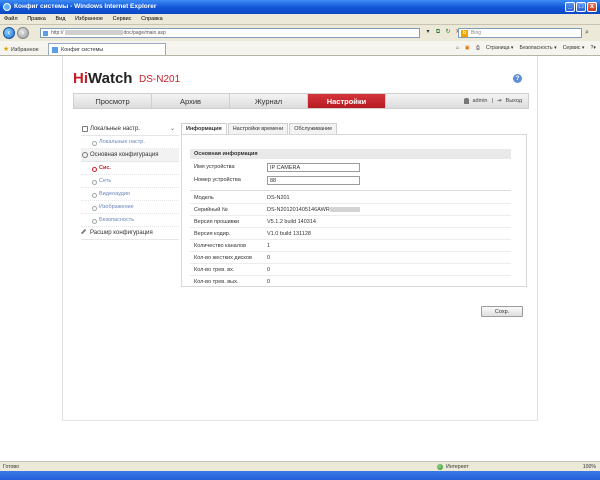 This screenshot has height=480, width=600. I want to click on compat-icon: ⧉, so click(438, 32).